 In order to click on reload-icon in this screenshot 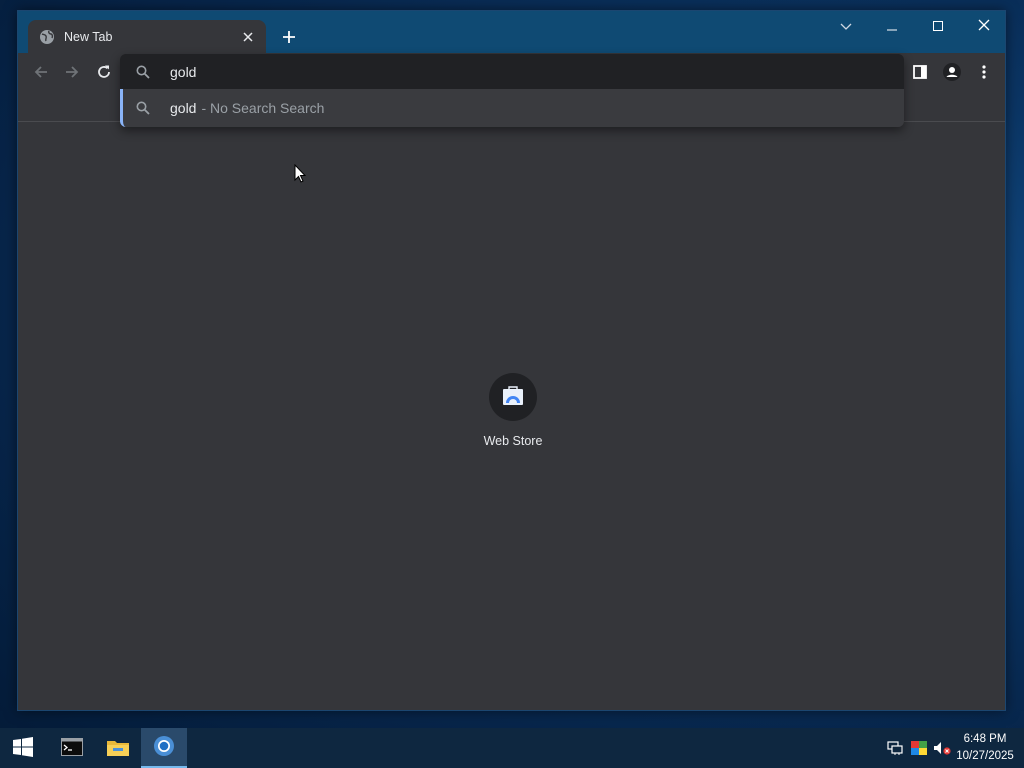, I will do `click(104, 73)`.